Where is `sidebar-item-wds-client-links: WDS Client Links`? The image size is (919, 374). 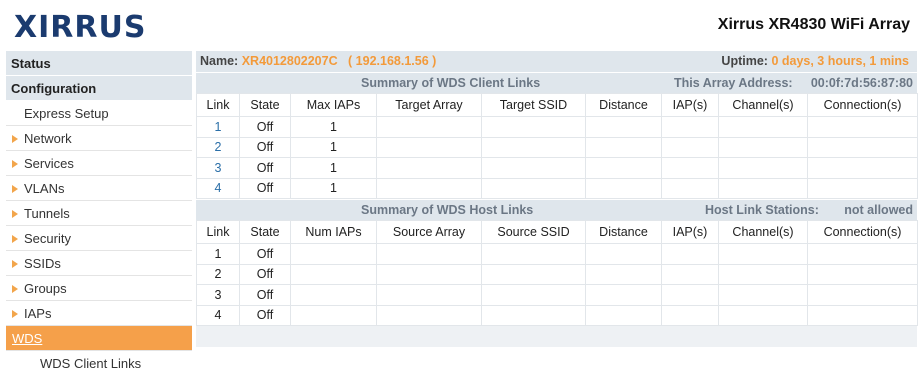
sidebar-item-wds-client-links: WDS Client Links is located at coordinates (99, 362).